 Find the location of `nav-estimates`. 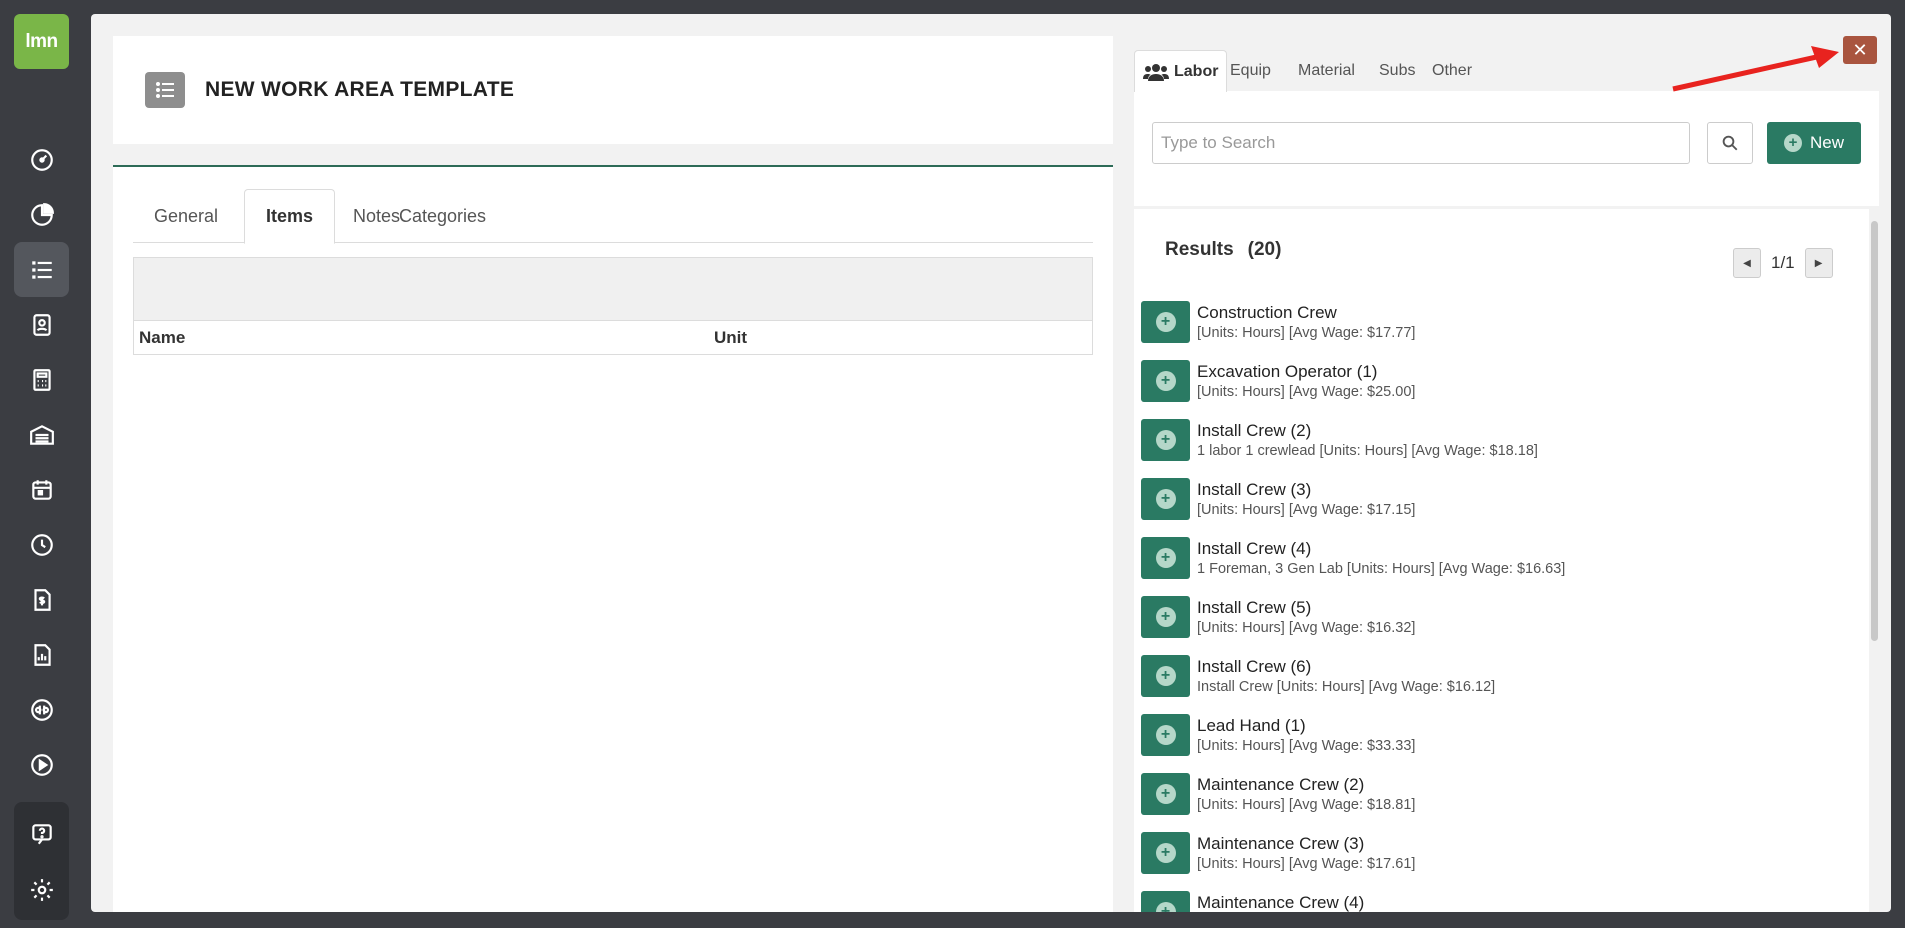

nav-estimates is located at coordinates (41, 379).